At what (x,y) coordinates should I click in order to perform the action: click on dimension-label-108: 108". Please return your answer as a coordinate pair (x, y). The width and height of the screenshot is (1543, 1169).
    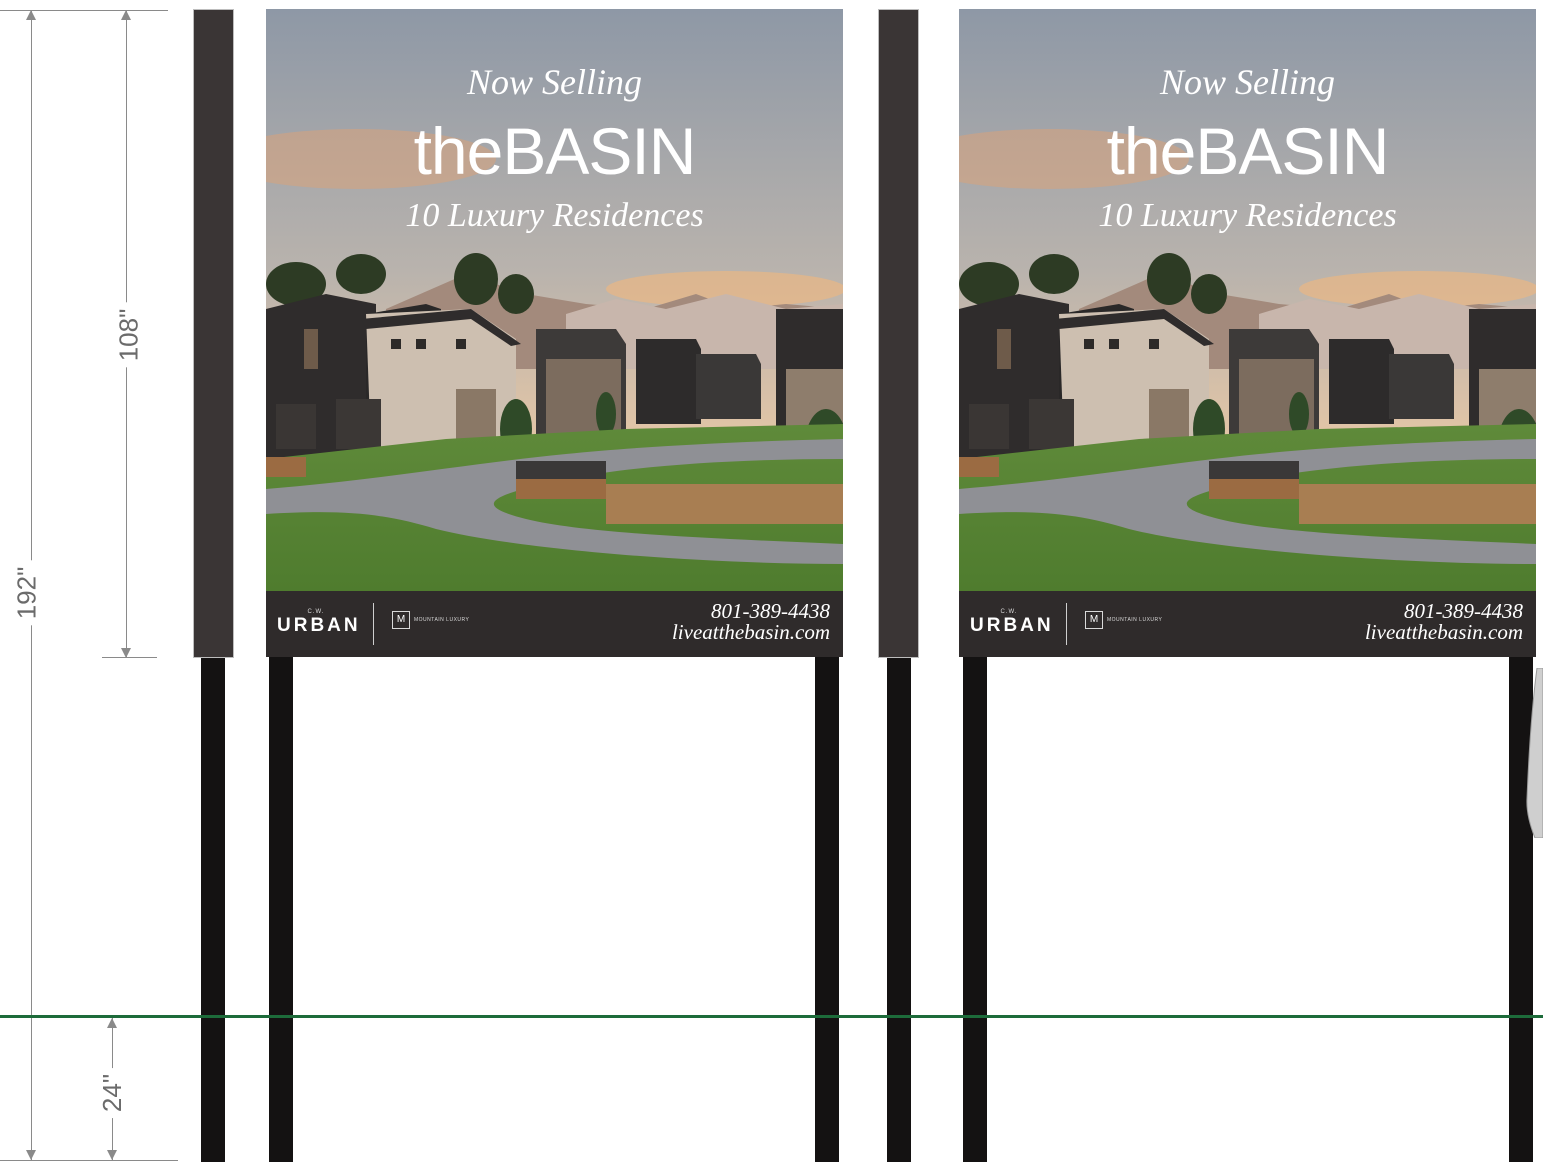
    Looking at the image, I should click on (128, 335).